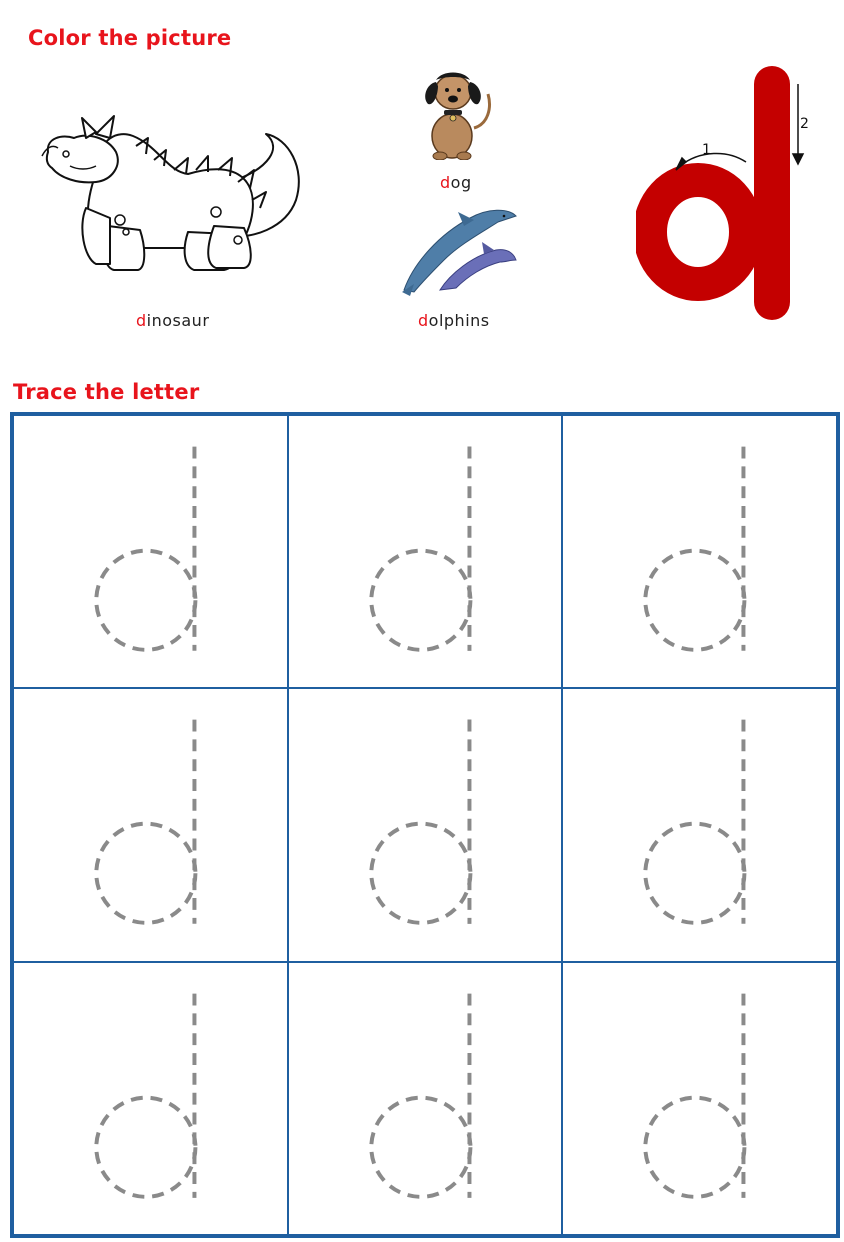 The width and height of the screenshot is (844, 1242). What do you see at coordinates (130, 38) in the screenshot?
I see `color-the-picture-heading: Color the picture` at bounding box center [130, 38].